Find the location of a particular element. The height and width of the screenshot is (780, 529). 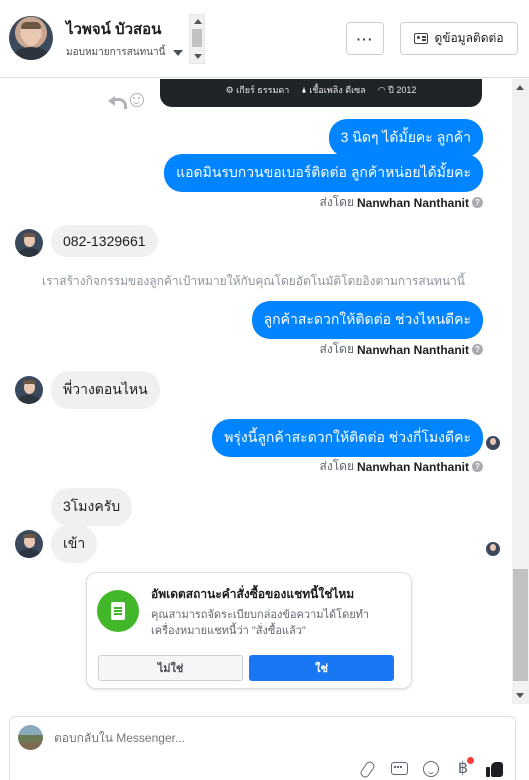

incoming-message: พี่วางตอนไหน is located at coordinates (105, 390).